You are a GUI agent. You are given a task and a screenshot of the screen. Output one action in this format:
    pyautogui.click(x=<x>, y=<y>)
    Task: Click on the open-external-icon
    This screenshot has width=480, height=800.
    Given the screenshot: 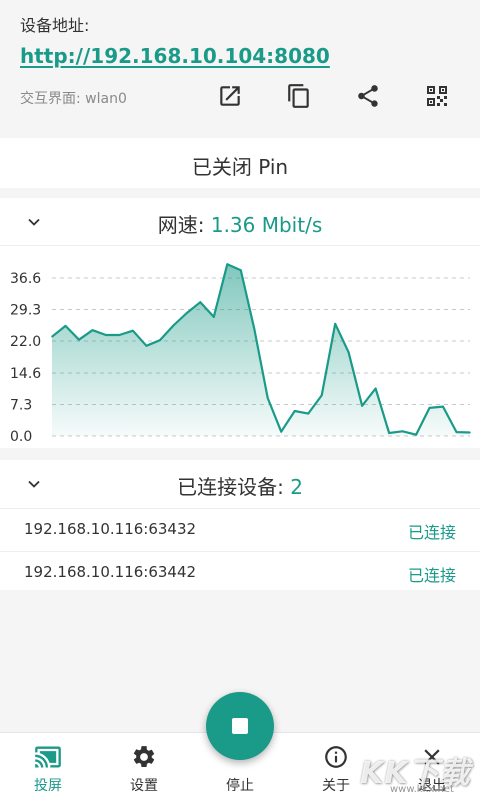 What is the action you would take?
    pyautogui.click(x=230, y=96)
    